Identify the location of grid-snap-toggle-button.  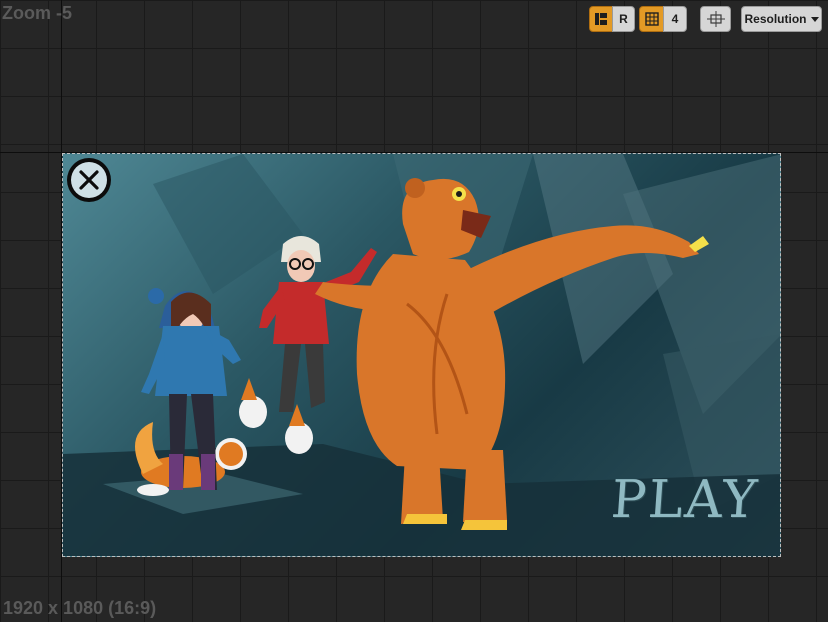
(651, 19).